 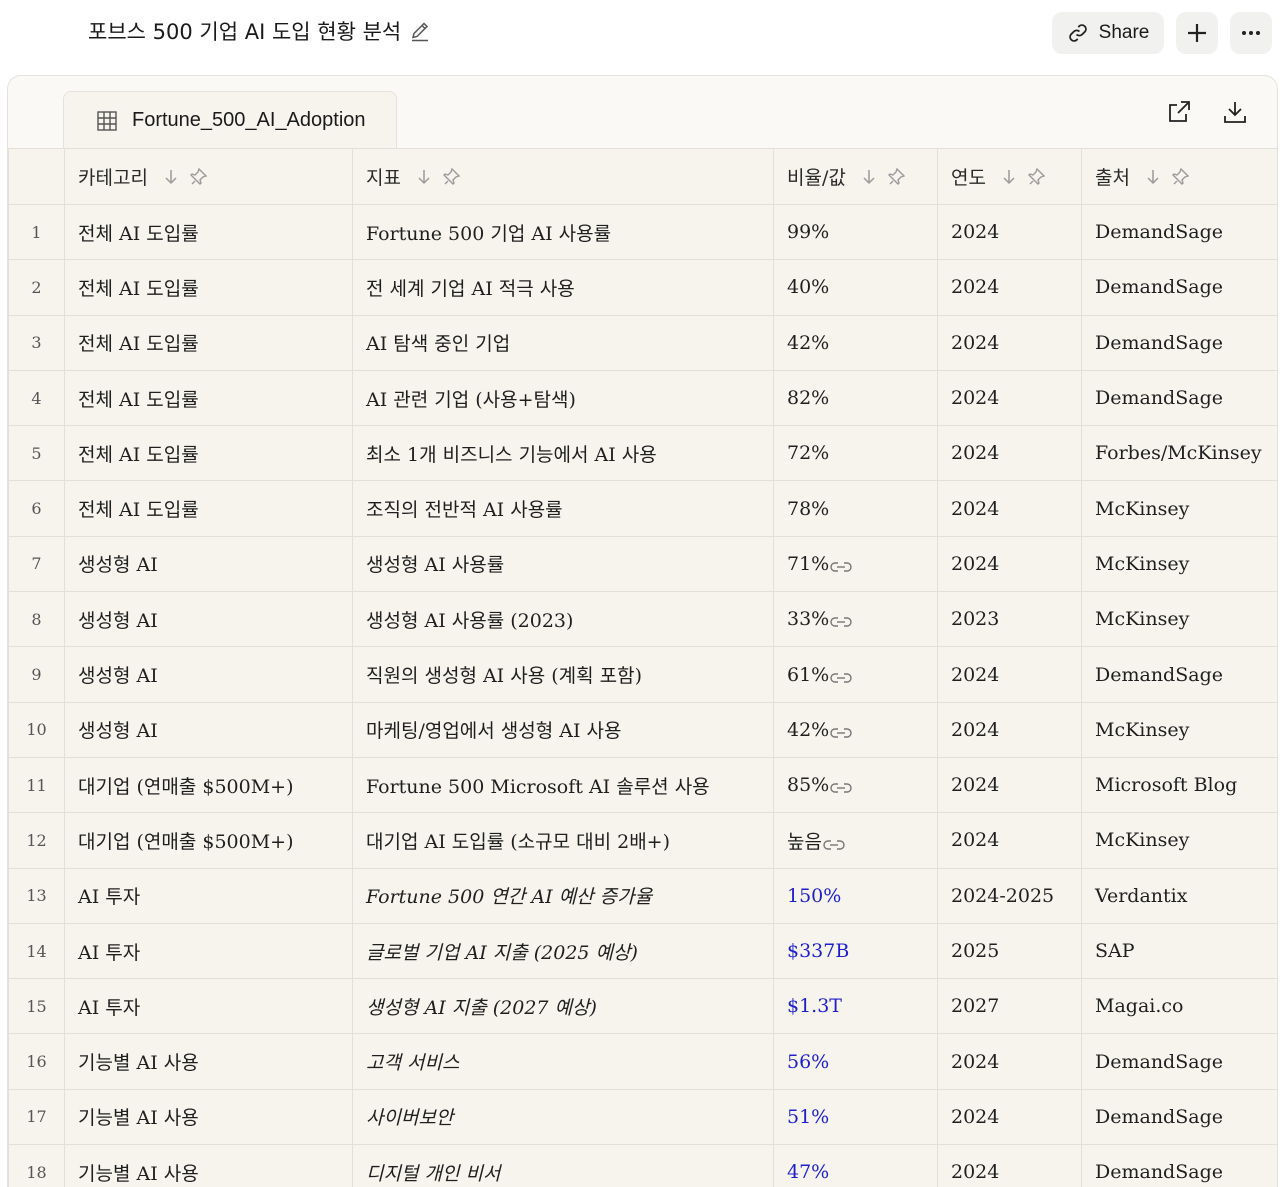 What do you see at coordinates (563, 1061) in the screenshot?
I see `metric-cell: 고객 서비스` at bounding box center [563, 1061].